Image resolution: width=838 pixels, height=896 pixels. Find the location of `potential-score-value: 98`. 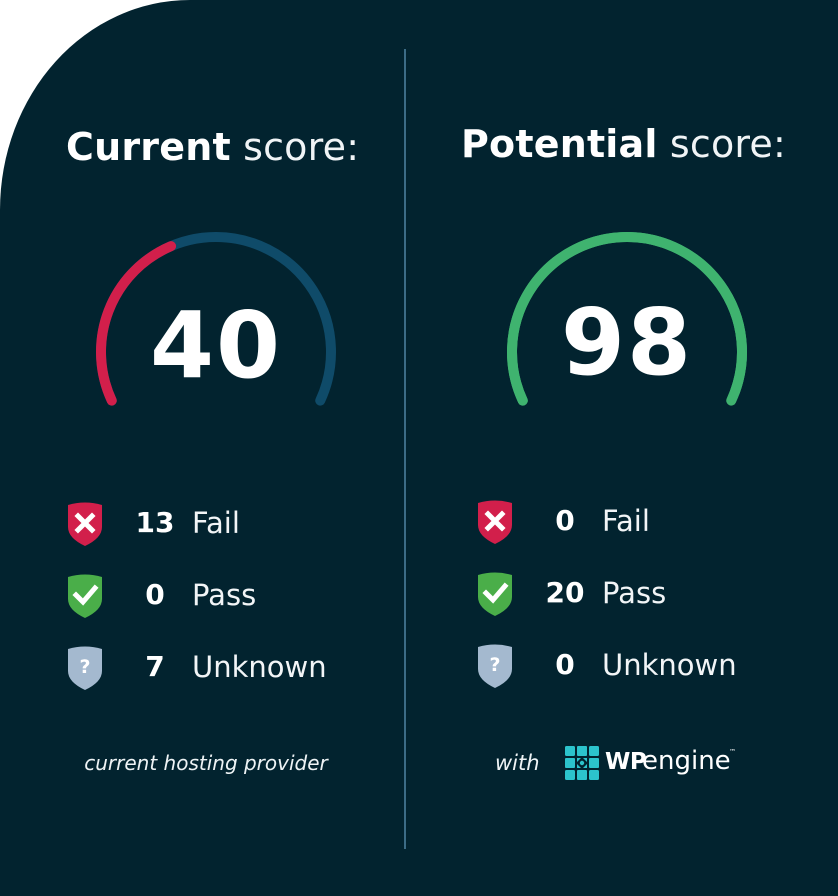

potential-score-value: 98 is located at coordinates (627, 342).